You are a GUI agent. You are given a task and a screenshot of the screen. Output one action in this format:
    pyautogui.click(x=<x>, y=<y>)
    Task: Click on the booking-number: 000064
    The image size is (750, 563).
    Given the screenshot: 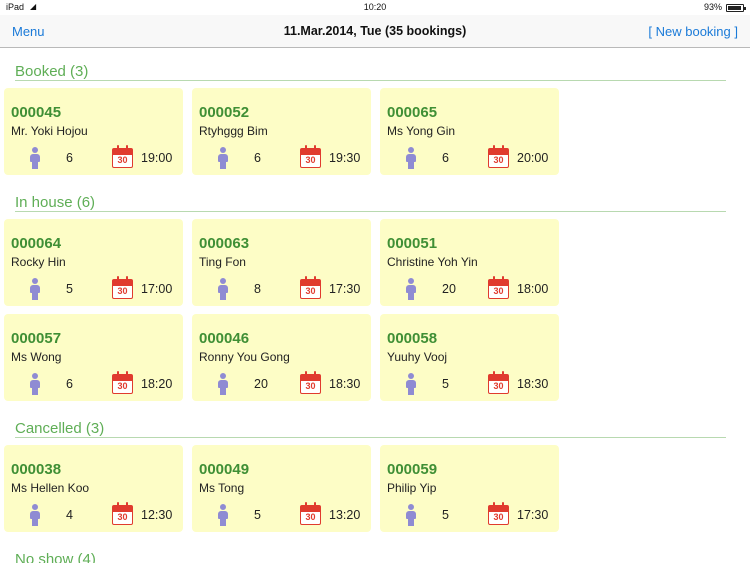 What is the action you would take?
    pyautogui.click(x=36, y=243)
    